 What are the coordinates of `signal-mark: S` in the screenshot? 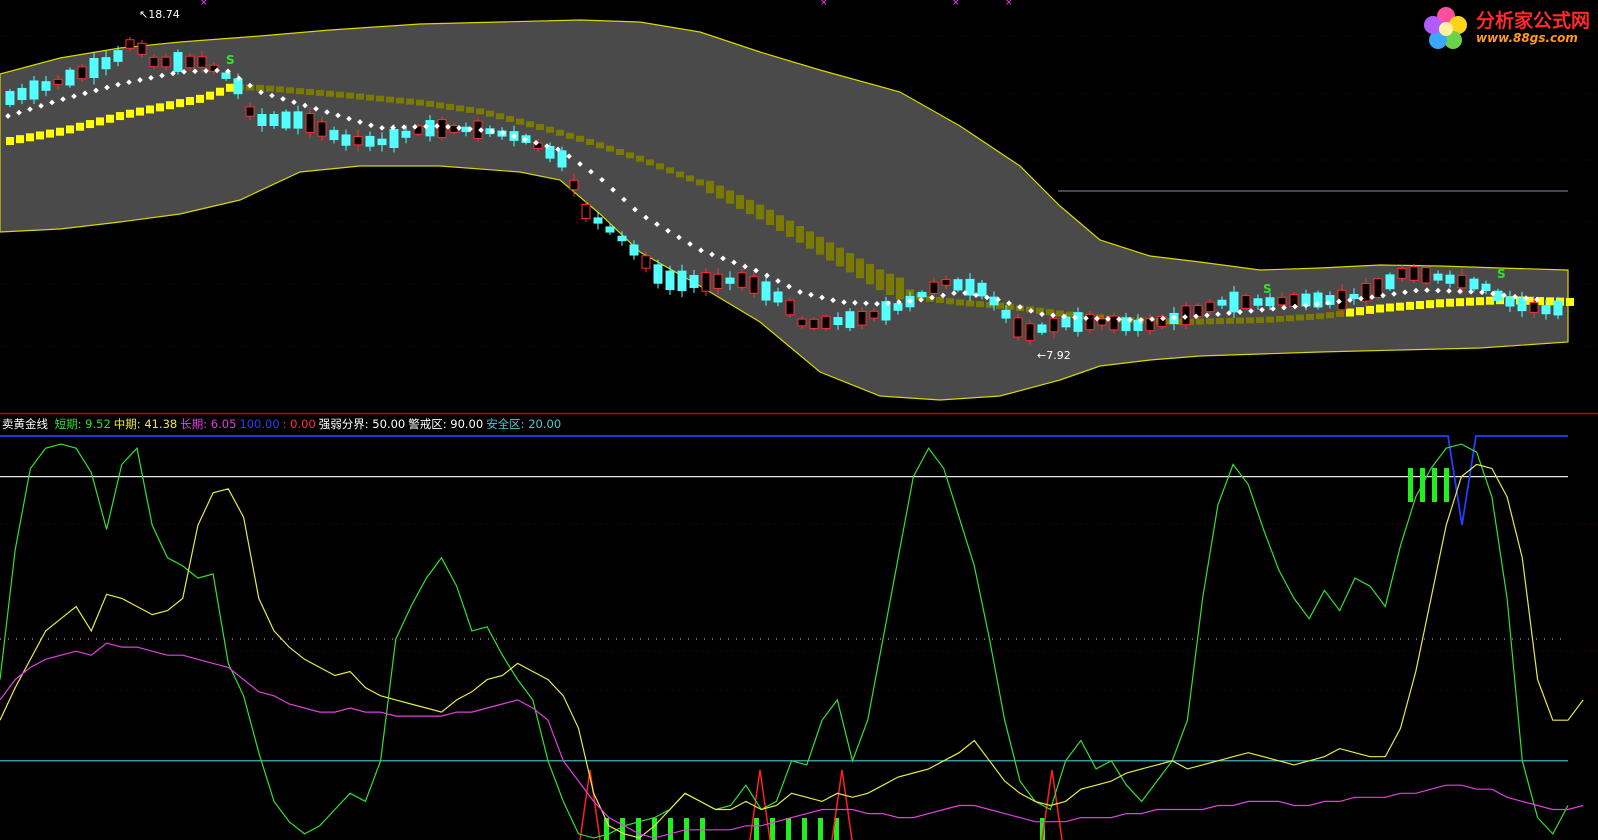 It's located at (230, 60).